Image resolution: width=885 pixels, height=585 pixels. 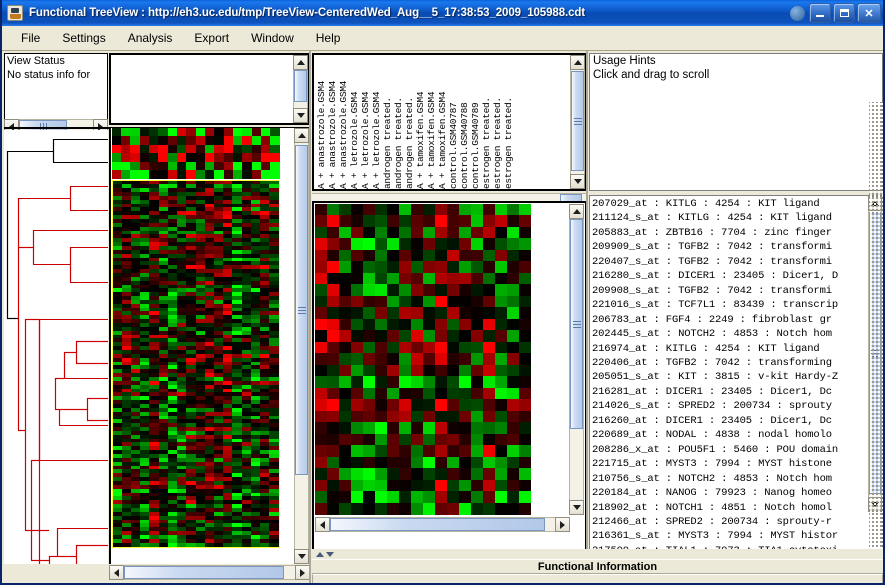 I want to click on global-heatmap-selection-region, so click(x=196, y=364).